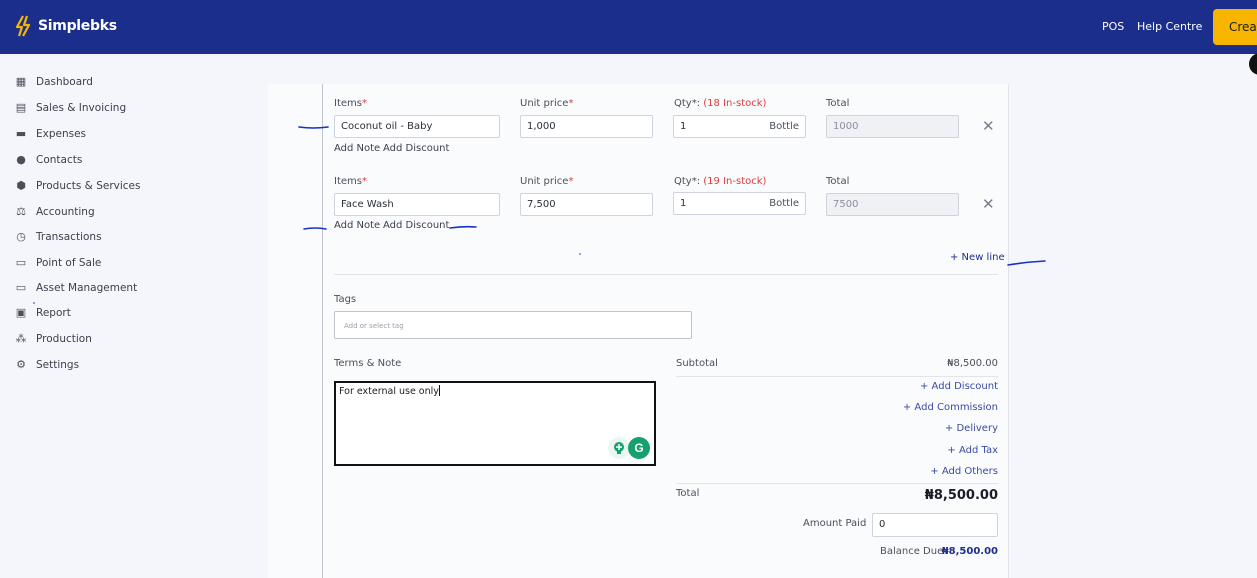  Describe the element at coordinates (53, 313) in the screenshot. I see `sidebar-item-label: Report` at that location.